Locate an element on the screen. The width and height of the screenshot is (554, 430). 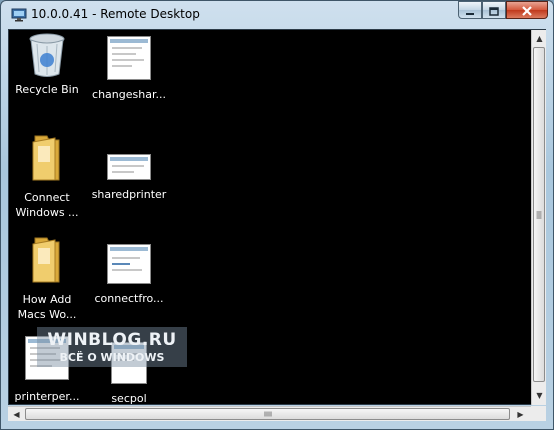
close-icon is located at coordinates (527, 10).